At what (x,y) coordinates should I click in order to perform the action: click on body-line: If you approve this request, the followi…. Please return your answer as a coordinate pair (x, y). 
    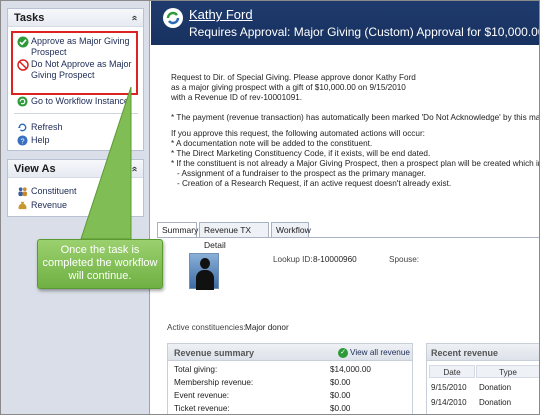
    Looking at the image, I should click on (298, 133).